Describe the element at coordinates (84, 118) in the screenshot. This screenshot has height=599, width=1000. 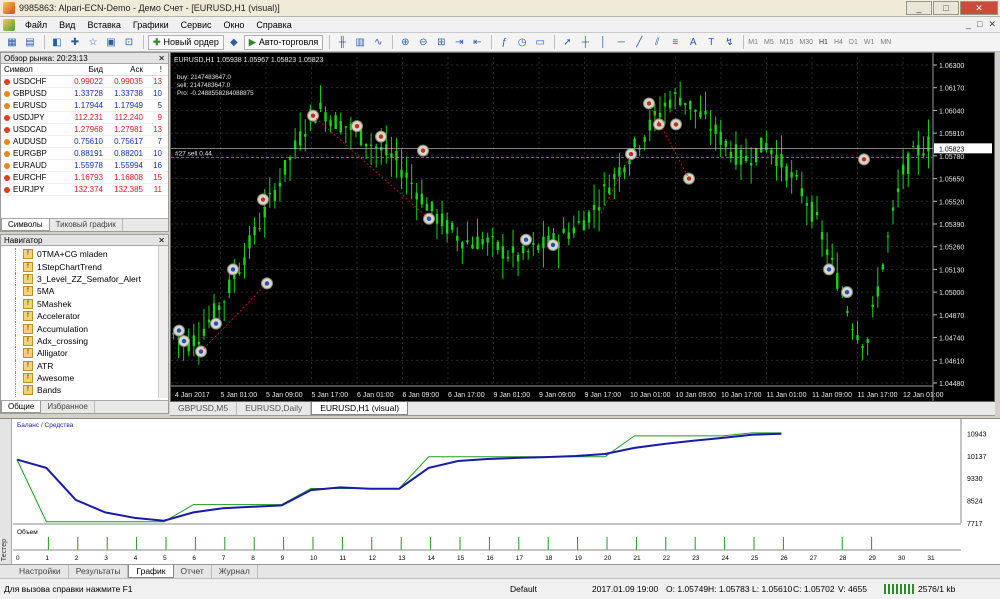
I see `market-watch-row: USDJPY 112.231 112.240 9` at that location.